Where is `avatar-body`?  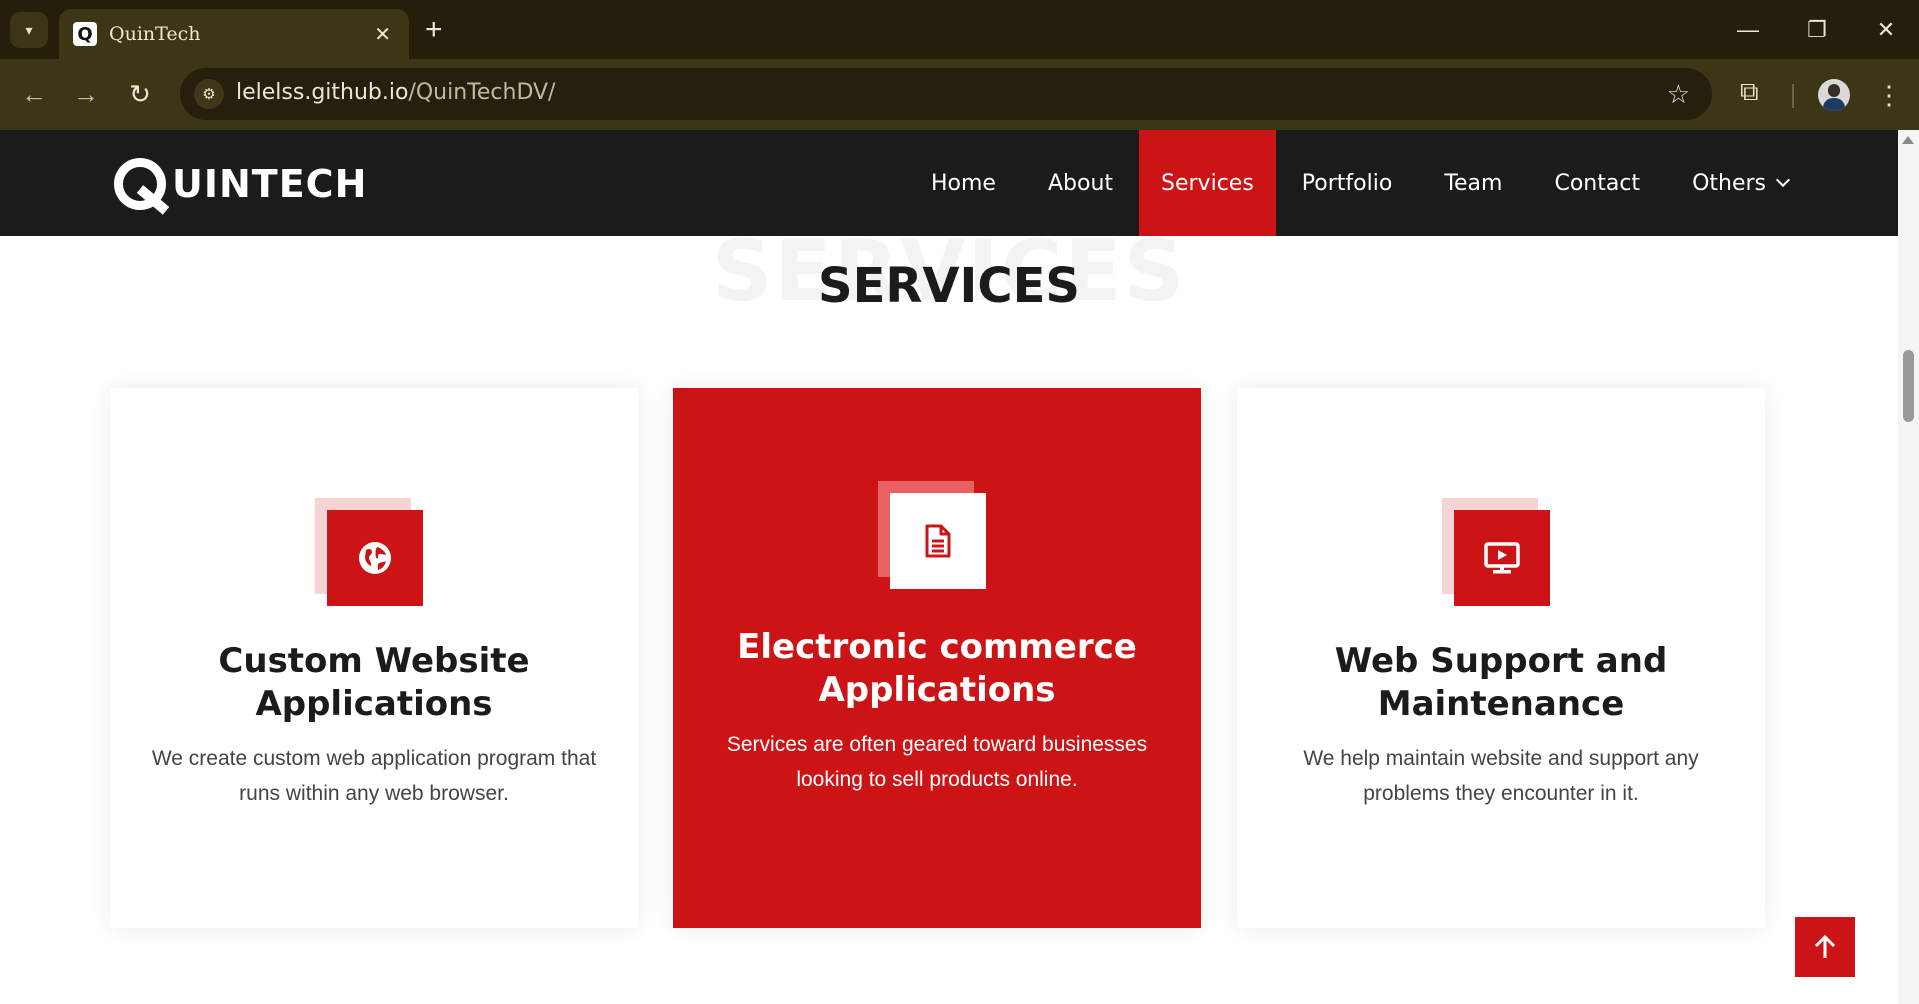 avatar-body is located at coordinates (1834, 104).